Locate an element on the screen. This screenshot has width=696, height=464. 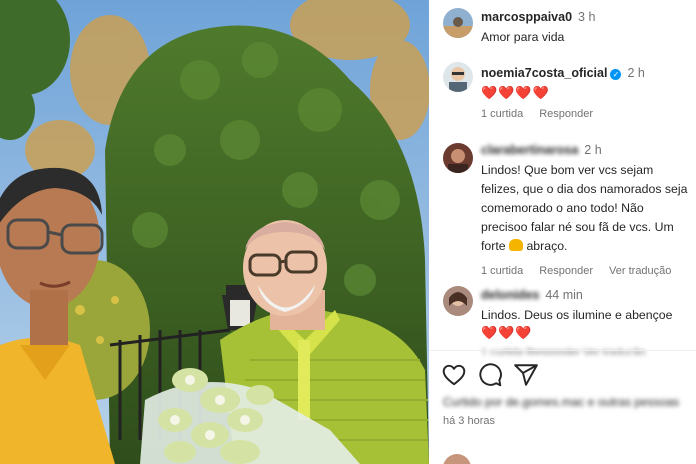
comment-username: delonides is located at coordinates (510, 295).